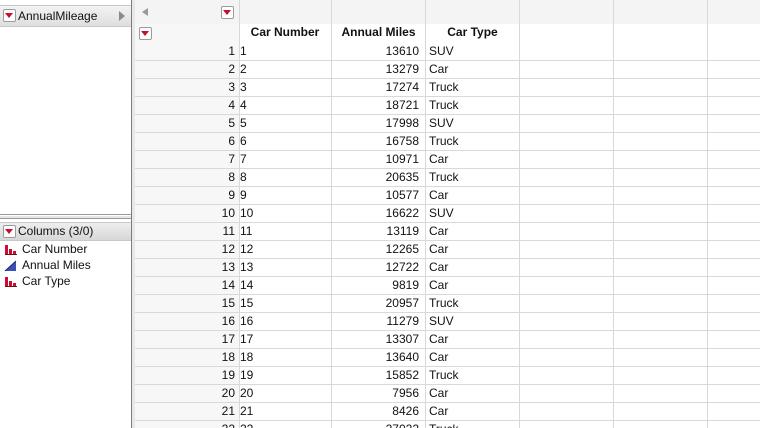 The width and height of the screenshot is (760, 428). I want to click on row-number: 16, so click(185, 321).